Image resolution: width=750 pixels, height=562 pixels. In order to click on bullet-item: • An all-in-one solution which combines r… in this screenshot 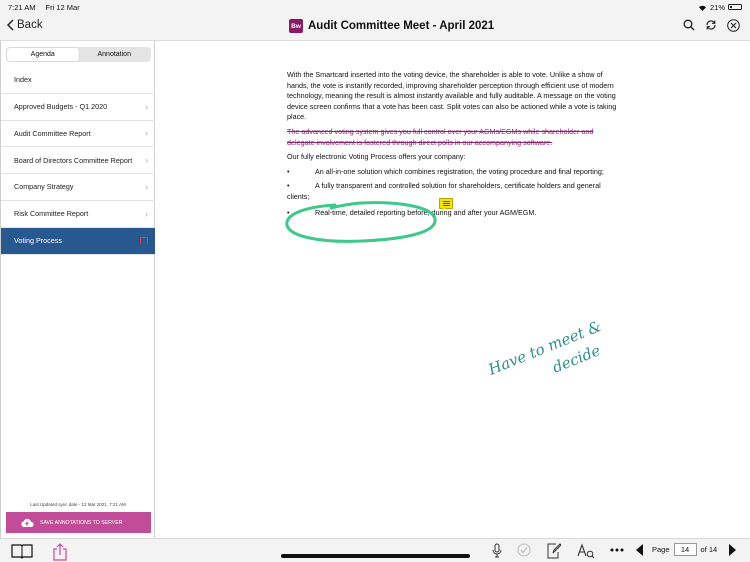, I will do `click(452, 172)`.